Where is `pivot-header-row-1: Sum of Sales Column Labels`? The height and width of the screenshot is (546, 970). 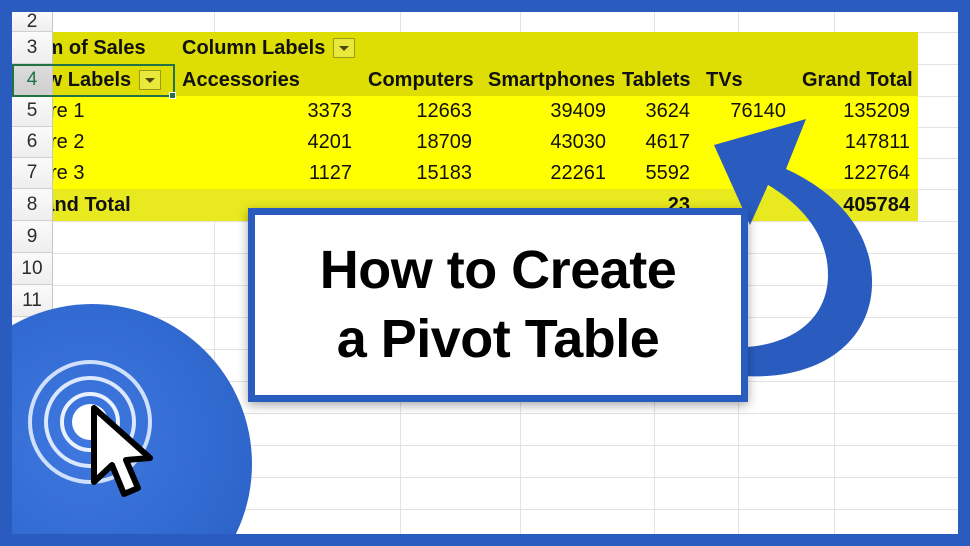
pivot-header-row-1: Sum of Sales Column Labels is located at coordinates (465, 48).